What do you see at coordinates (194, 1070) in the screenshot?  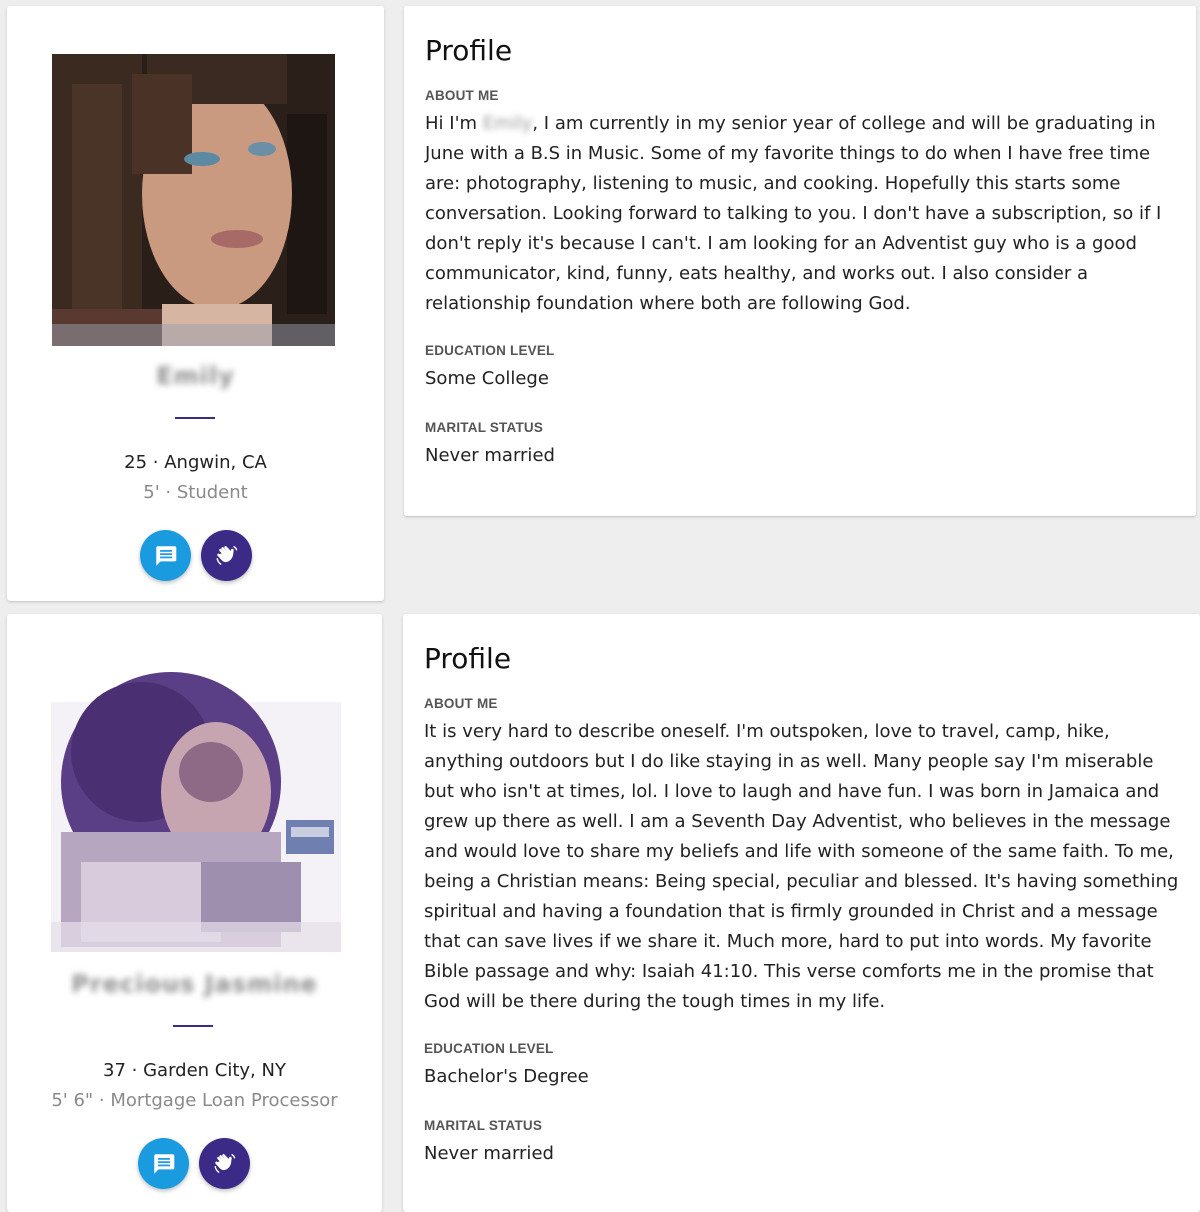 I see `age-location-2: 37 · Garden City, NY` at bounding box center [194, 1070].